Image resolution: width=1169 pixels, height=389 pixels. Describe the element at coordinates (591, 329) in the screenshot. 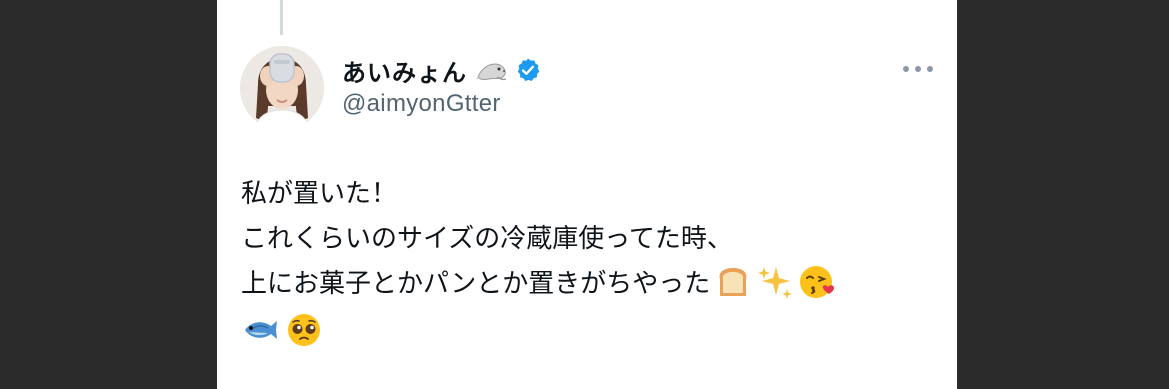

I see `tweet-emoji-line` at that location.